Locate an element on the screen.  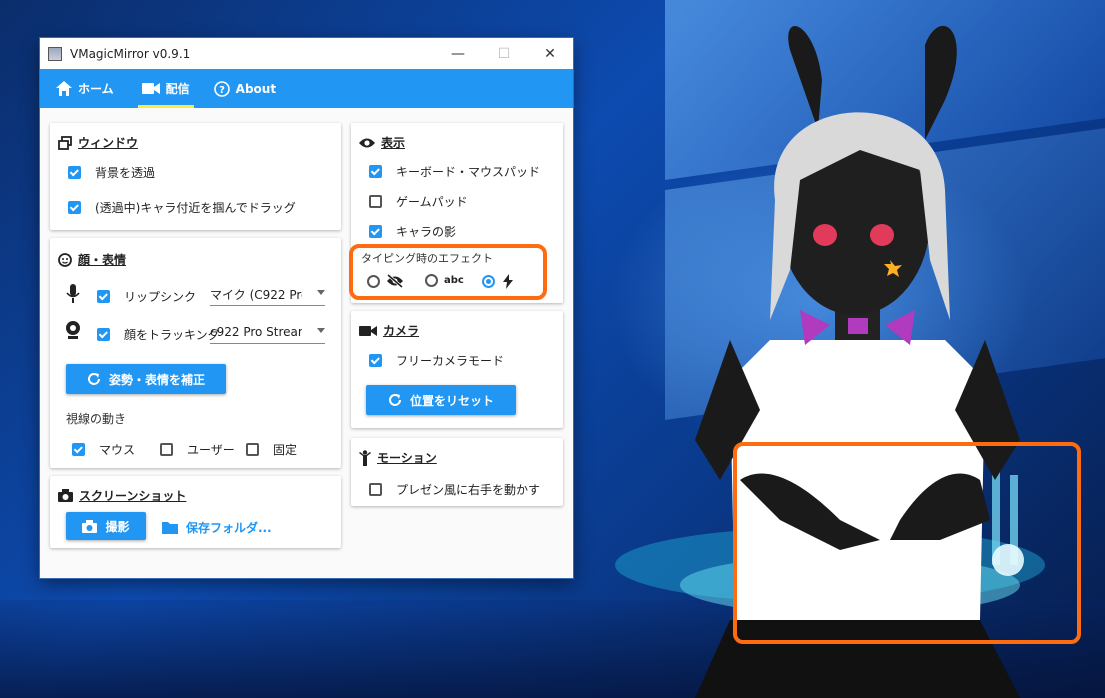
selected-value: c922 Pro Stream is located at coordinates (256, 332).